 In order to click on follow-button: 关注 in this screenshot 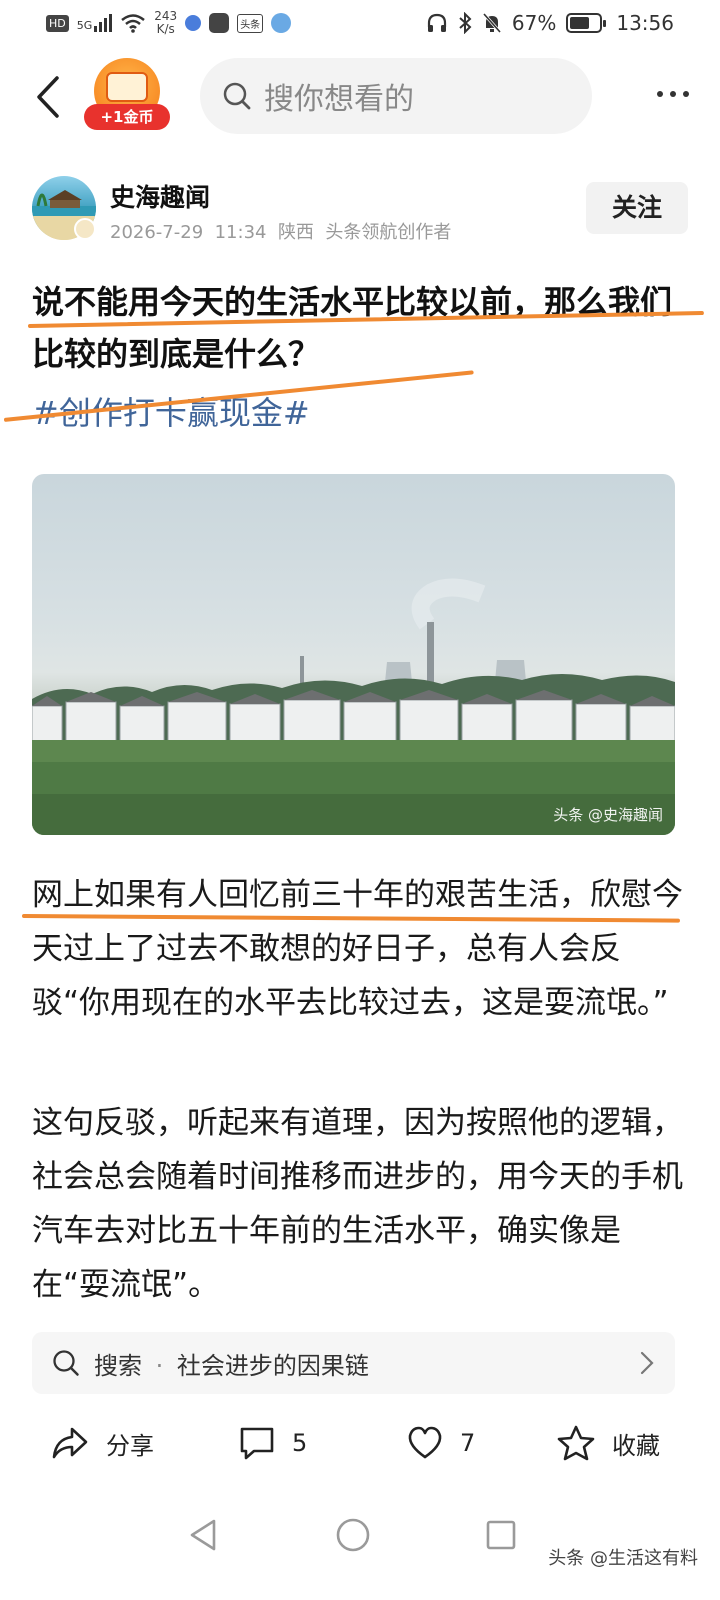, I will do `click(637, 208)`.